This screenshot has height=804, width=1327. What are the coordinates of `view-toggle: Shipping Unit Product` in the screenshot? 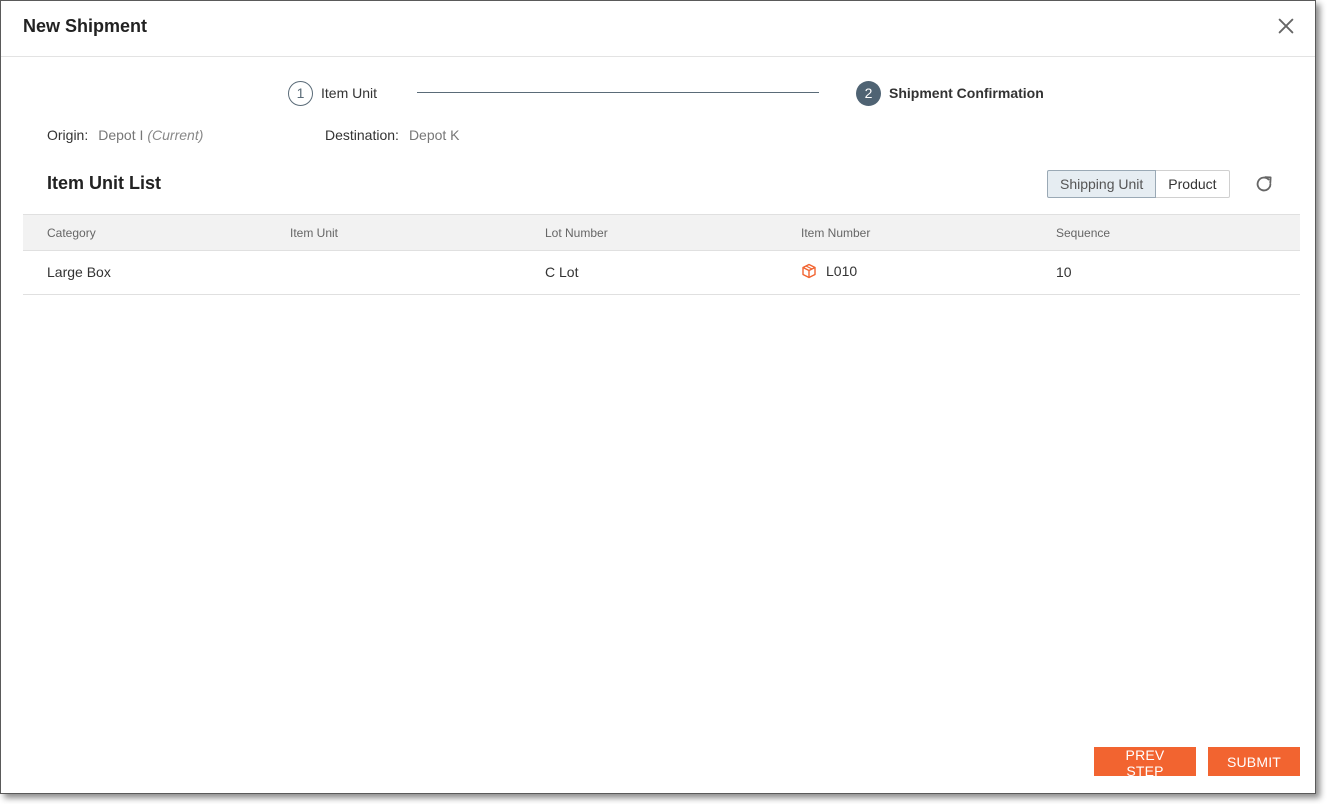 It's located at (1138, 184).